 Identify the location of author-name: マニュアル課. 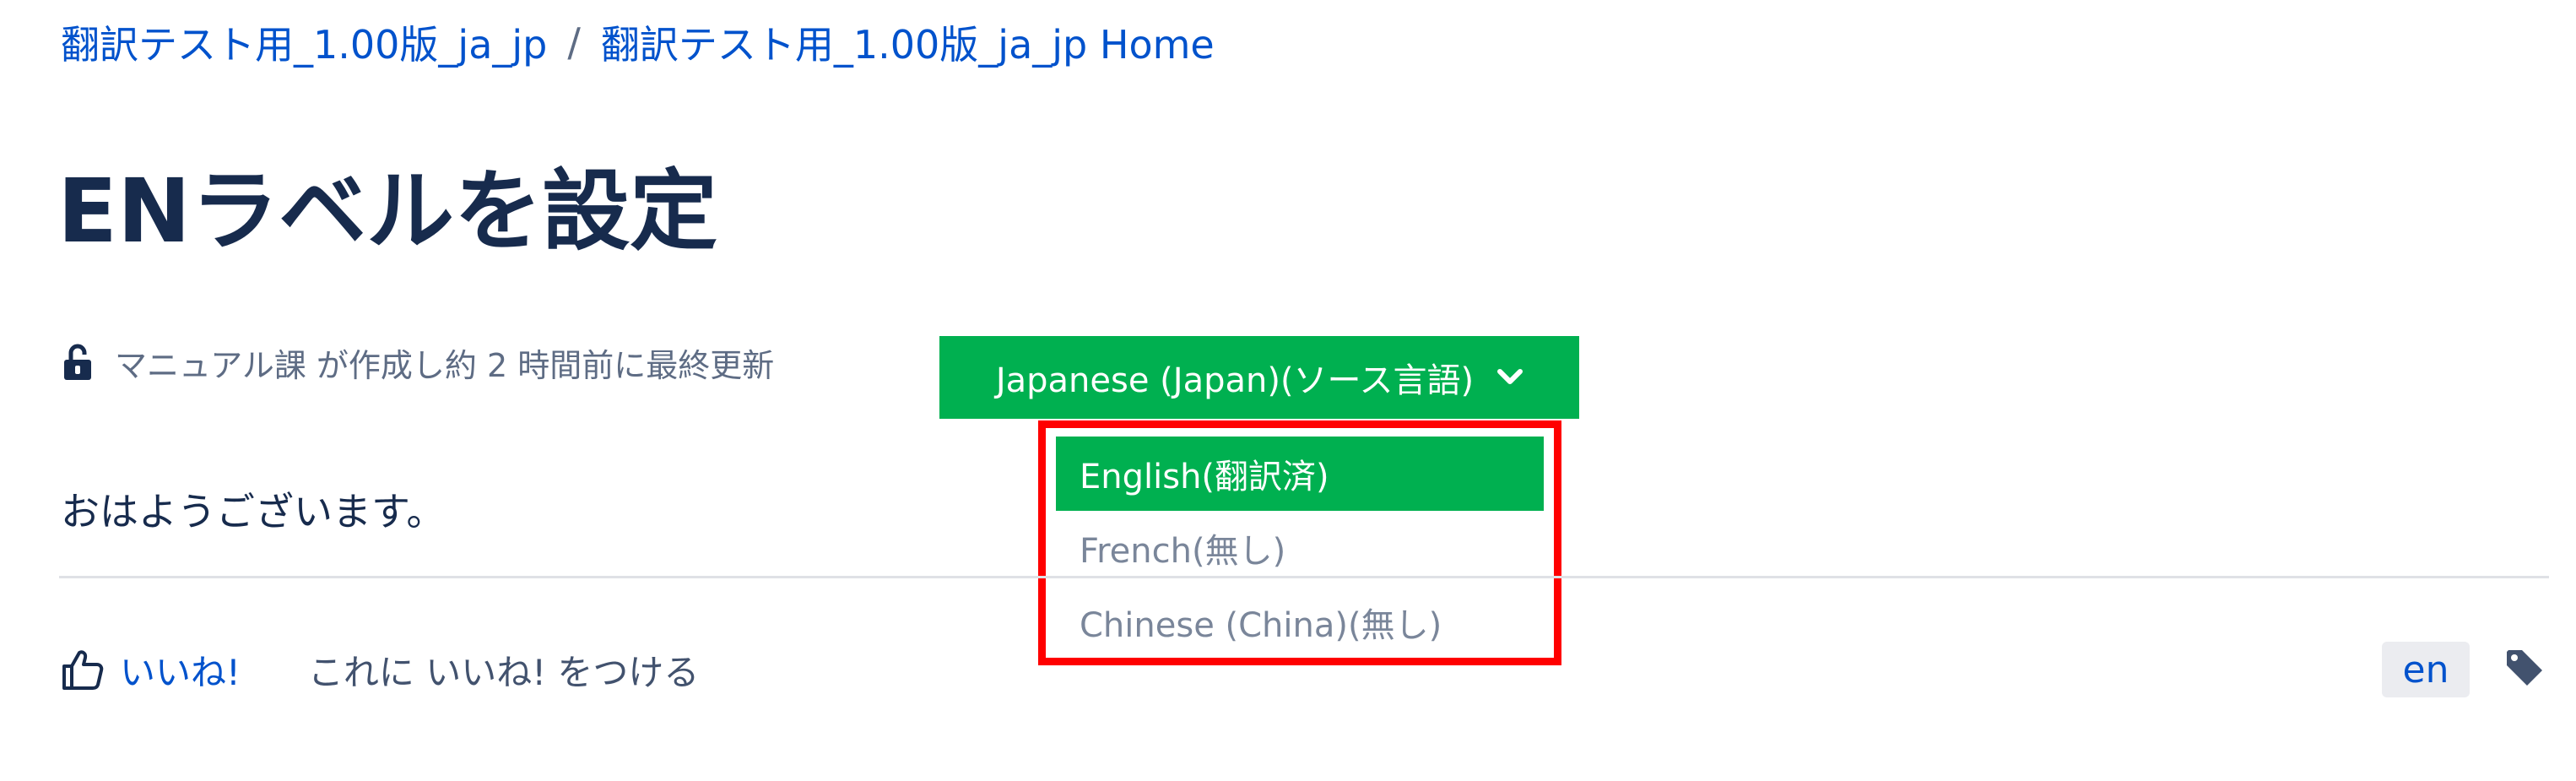
(210, 362).